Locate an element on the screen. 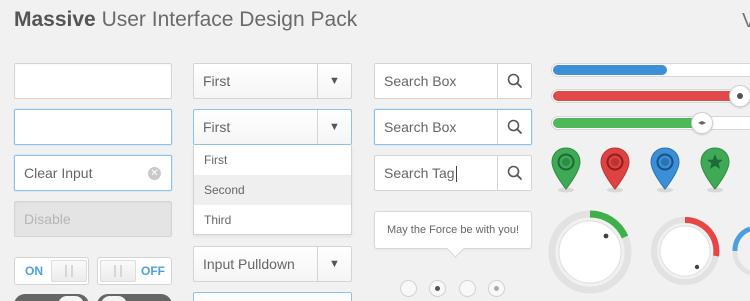  x-circle-icon: ✕ is located at coordinates (154, 173).